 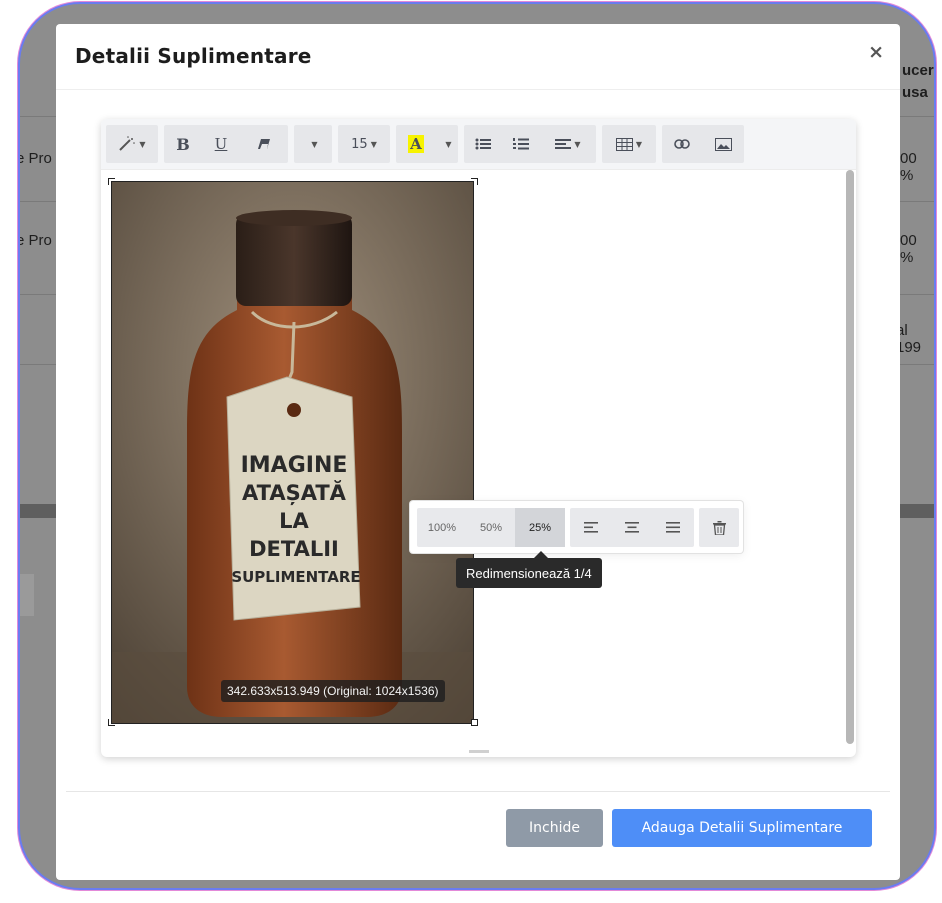 I want to click on unordered-list-button, so click(x=483, y=144).